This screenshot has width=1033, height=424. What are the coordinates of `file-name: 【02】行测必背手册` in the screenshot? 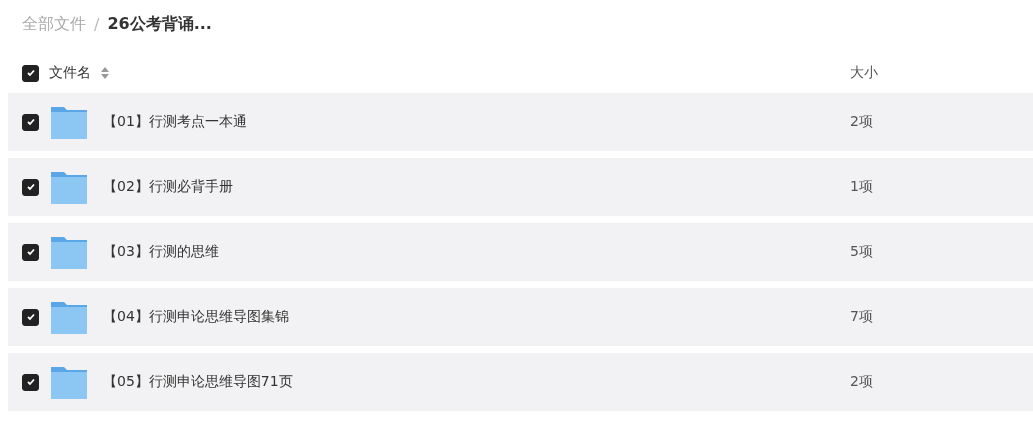 It's located at (168, 187).